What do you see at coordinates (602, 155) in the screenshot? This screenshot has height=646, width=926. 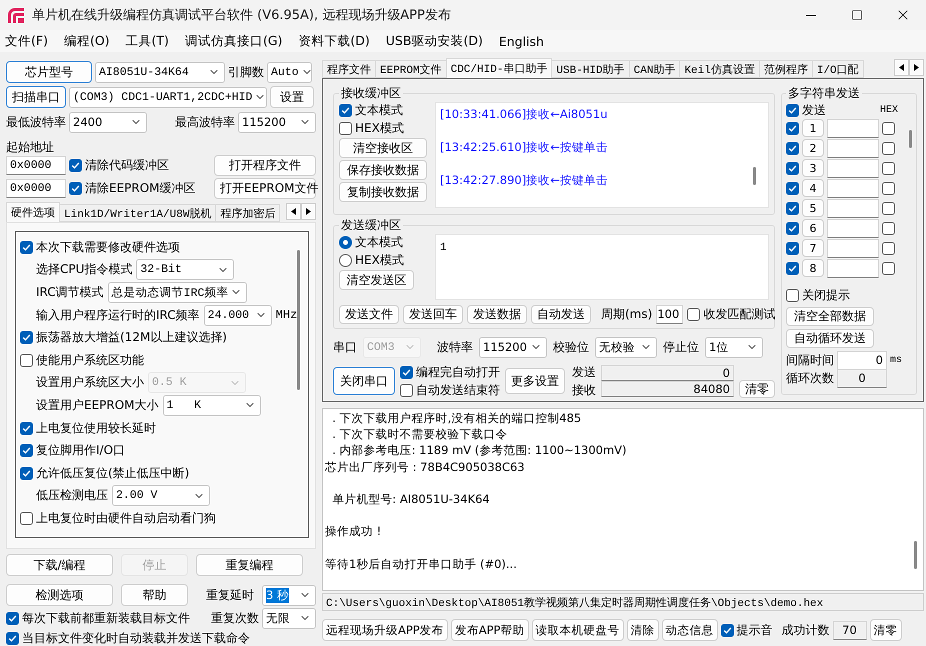 I see `receive-text-area: [10:33:41.066]接收←Ai8051u [13:42:25.610]接收←按键单击 [13:42:27.890]接收←按键单击` at bounding box center [602, 155].